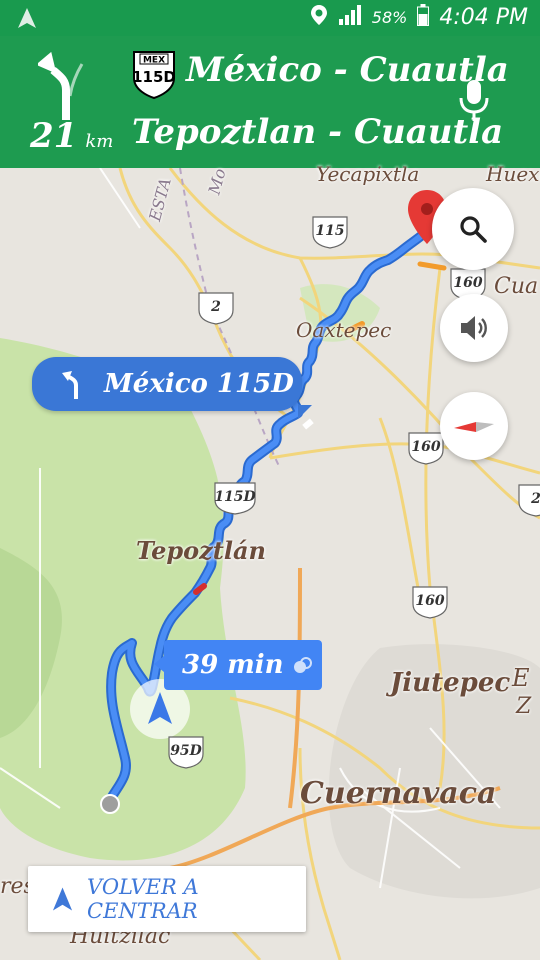 Image resolution: width=540 pixels, height=960 pixels. Describe the element at coordinates (62, 899) in the screenshot. I see `navigation-arrow-icon` at that location.